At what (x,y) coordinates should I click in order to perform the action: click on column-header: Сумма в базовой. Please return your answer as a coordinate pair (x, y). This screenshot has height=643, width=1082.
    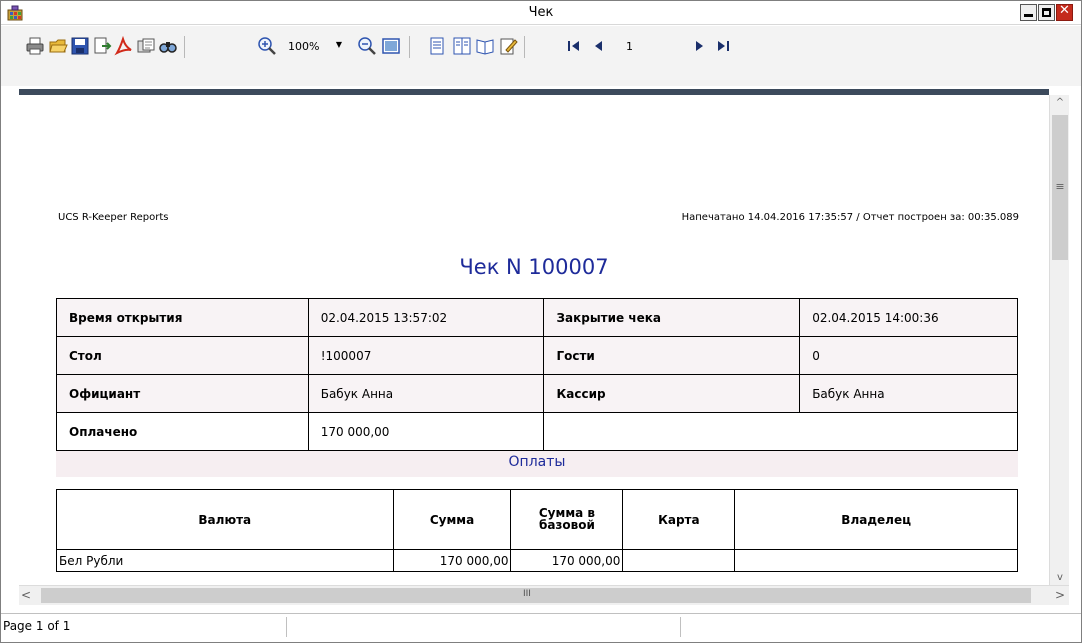
    Looking at the image, I should click on (567, 519).